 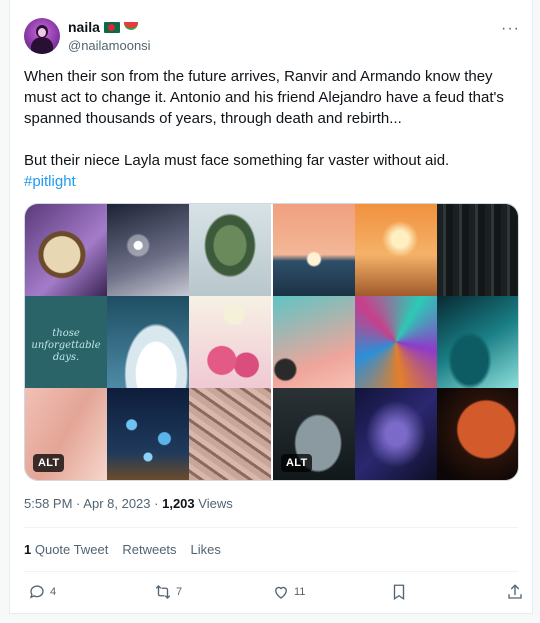 I want to click on crystals-tile, so click(x=396, y=342).